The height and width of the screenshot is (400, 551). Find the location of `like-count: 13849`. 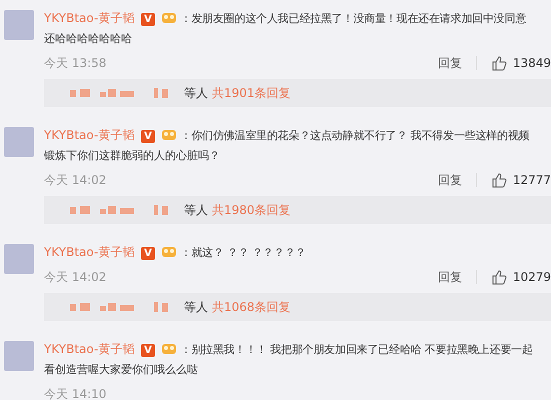

like-count: 13849 is located at coordinates (531, 63).